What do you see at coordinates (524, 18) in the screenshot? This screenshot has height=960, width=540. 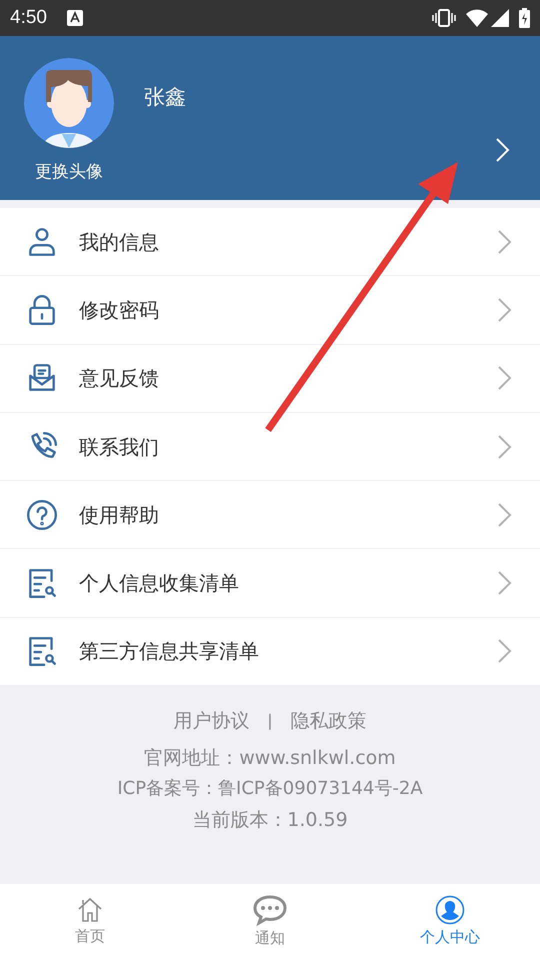 I see `battery-icon` at bounding box center [524, 18].